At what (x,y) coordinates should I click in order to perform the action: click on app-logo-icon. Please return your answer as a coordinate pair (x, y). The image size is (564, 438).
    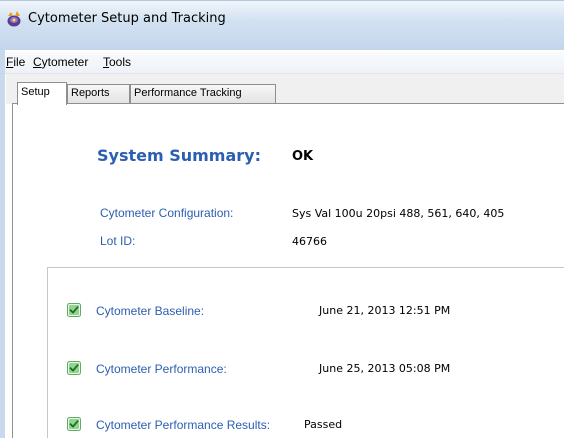
    Looking at the image, I should click on (14, 19).